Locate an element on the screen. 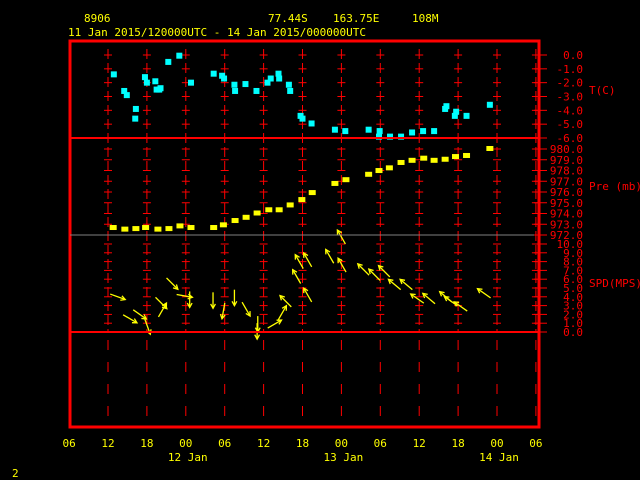 This screenshot has width=640, height=480. y-tick-label: -2.0 is located at coordinates (570, 83).